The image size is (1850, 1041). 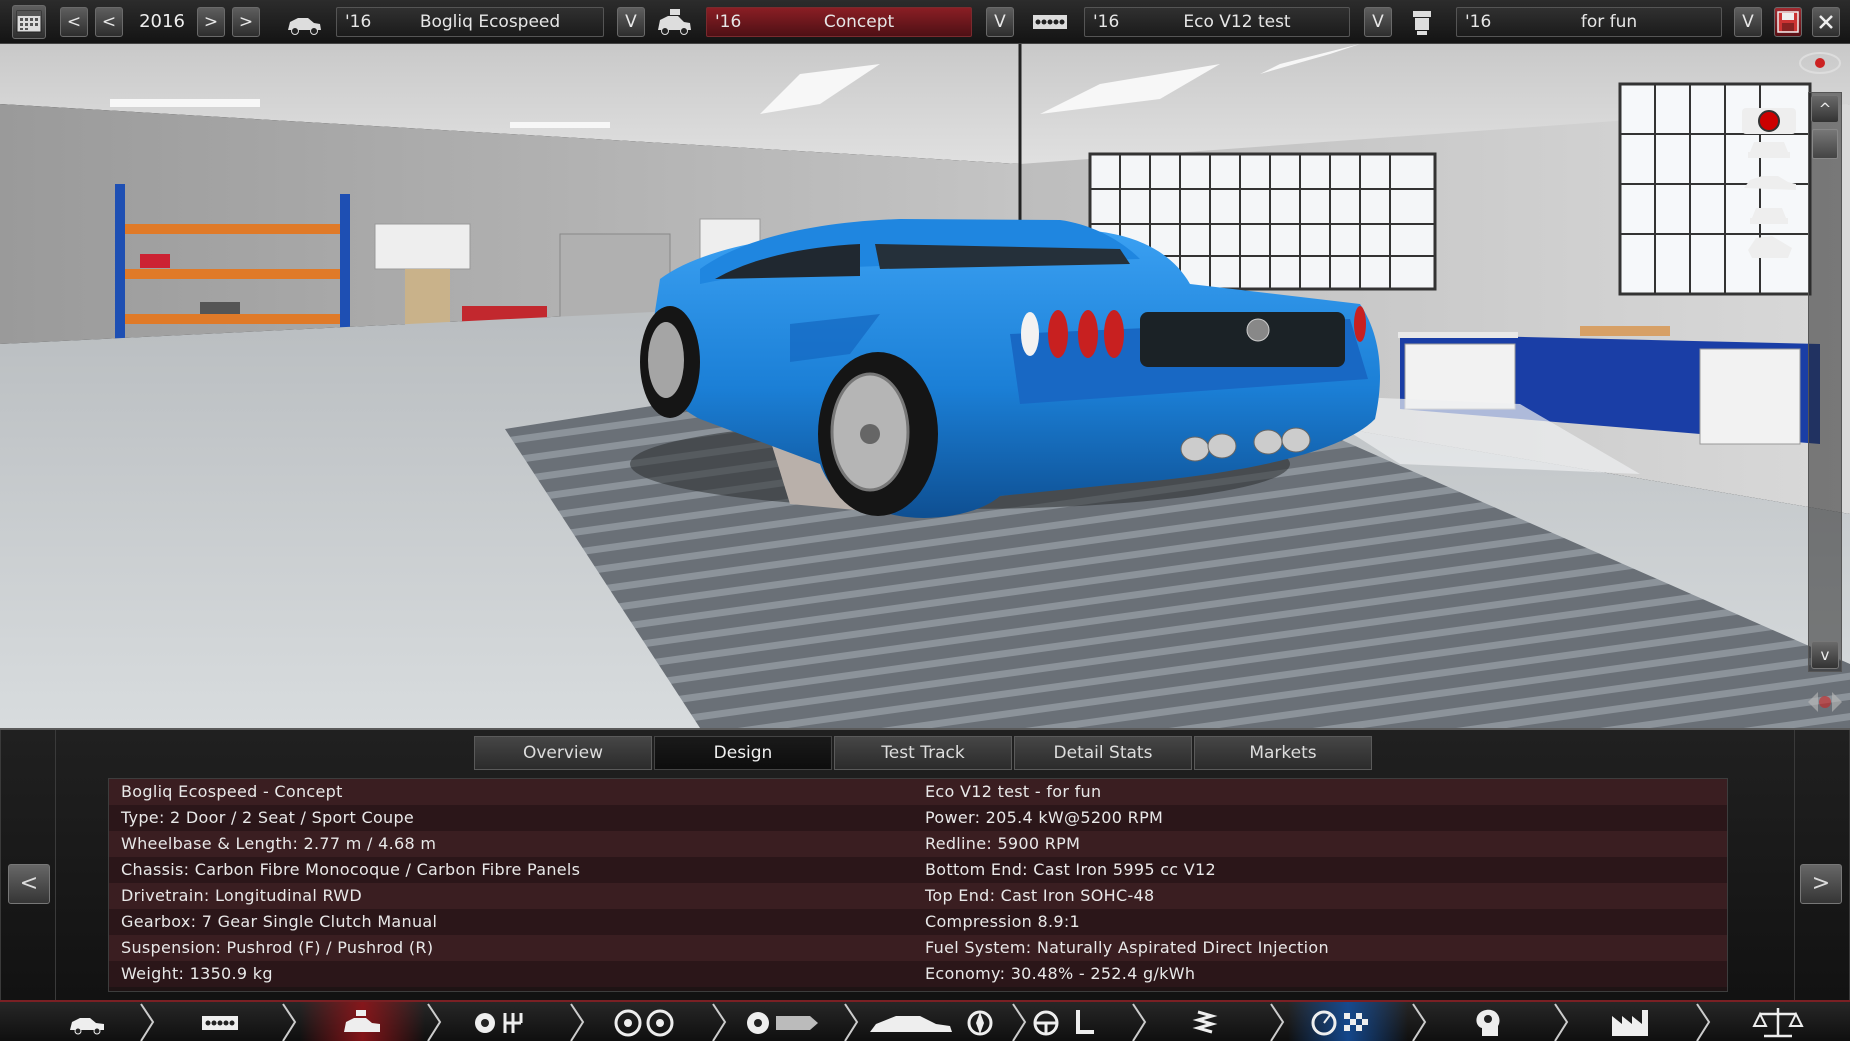 I want to click on engine-variant-dropdown-button: V, so click(x=1748, y=22).